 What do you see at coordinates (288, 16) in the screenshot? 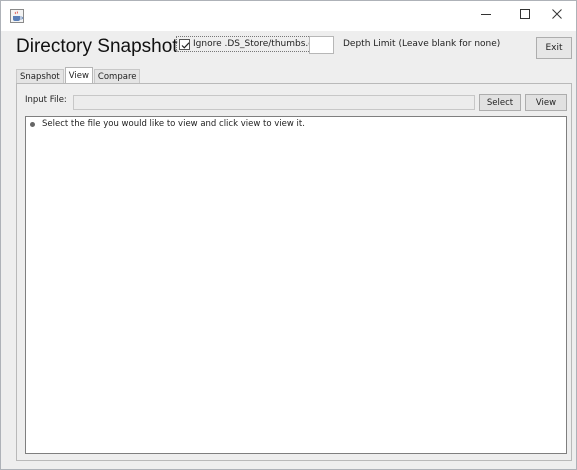
I see `title-bar` at bounding box center [288, 16].